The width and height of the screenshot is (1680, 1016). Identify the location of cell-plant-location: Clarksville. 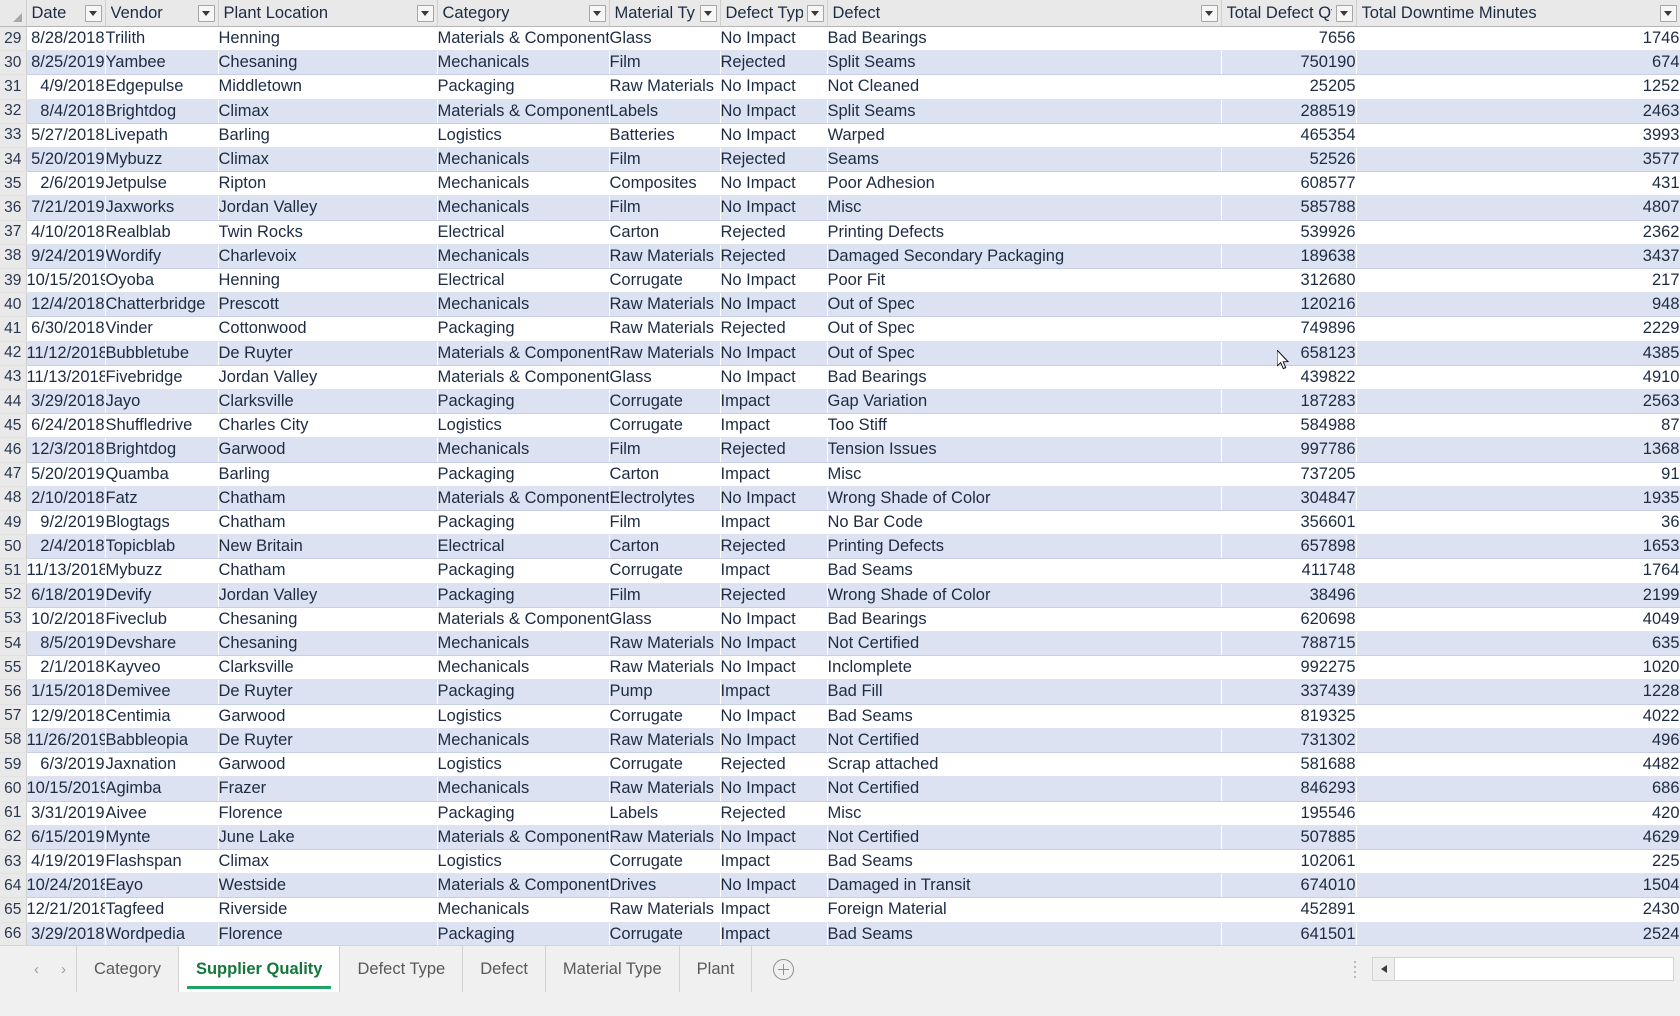
(328, 402).